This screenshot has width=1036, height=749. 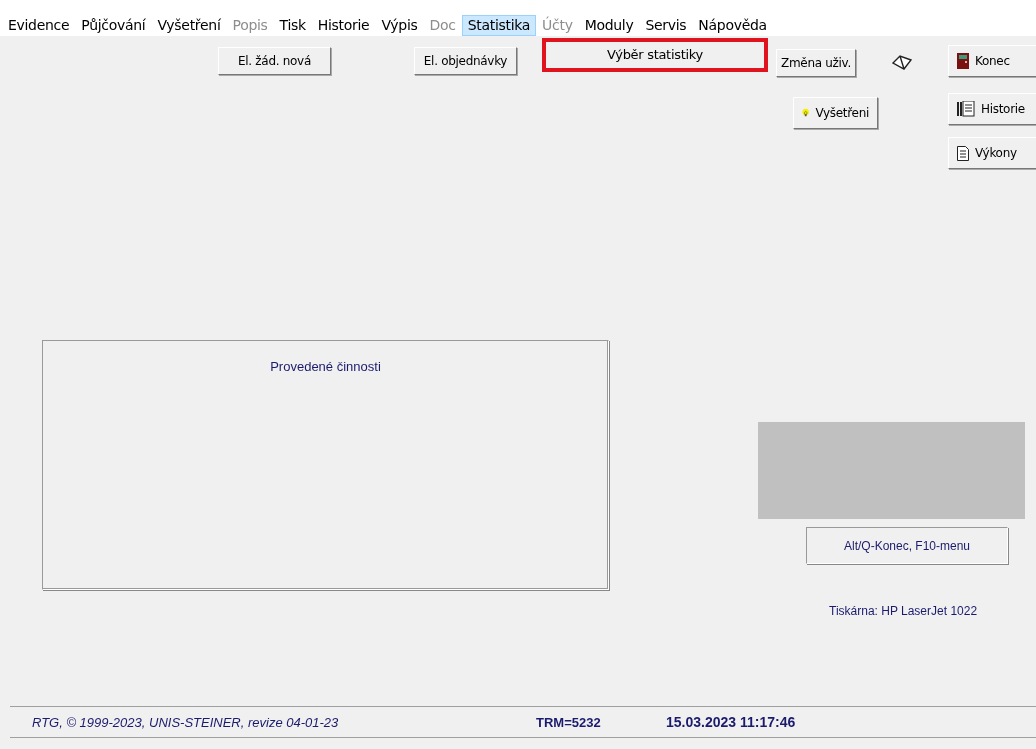 I want to click on form-button: Konec, so click(x=992, y=61).